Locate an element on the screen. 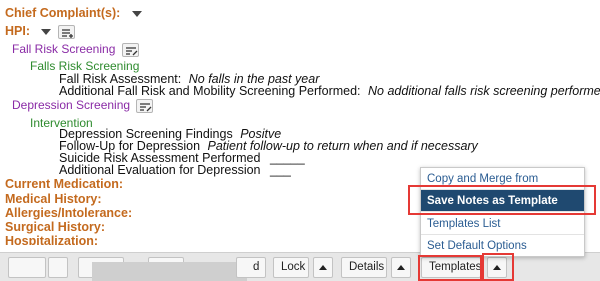 The height and width of the screenshot is (281, 600). additional-eval-row: Additional Evaluation for Depression ___ is located at coordinates (175, 170).